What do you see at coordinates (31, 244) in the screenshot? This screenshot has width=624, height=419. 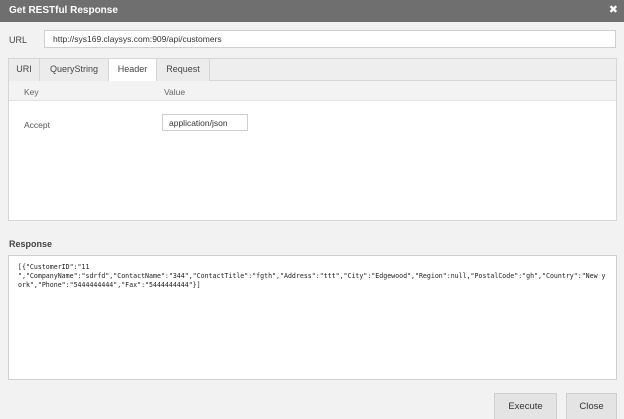 I see `response-label: Response` at bounding box center [31, 244].